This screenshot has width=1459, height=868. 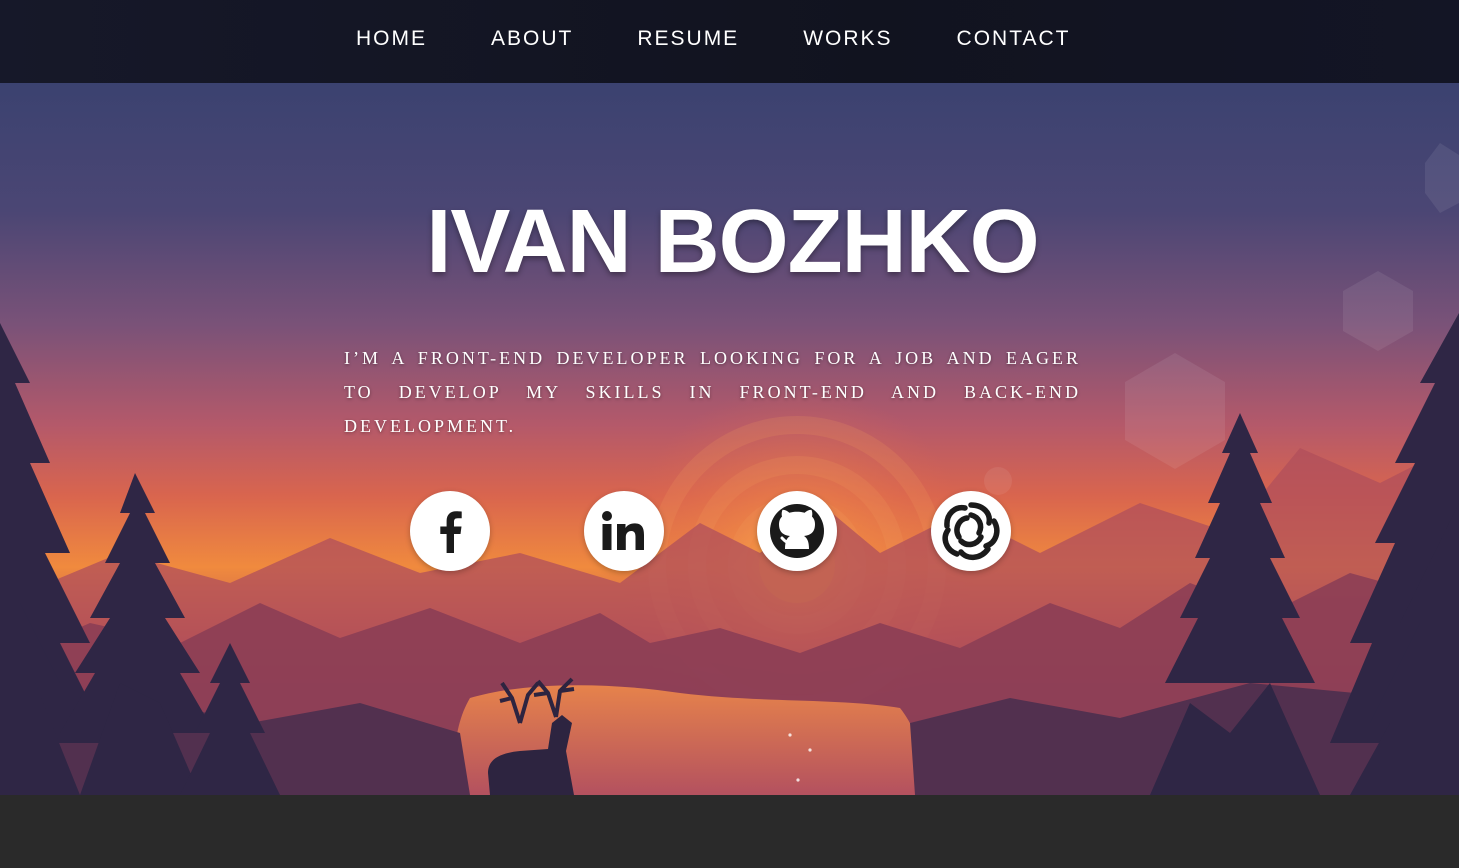 I want to click on nav-link-resume: RESUME, so click(x=688, y=39).